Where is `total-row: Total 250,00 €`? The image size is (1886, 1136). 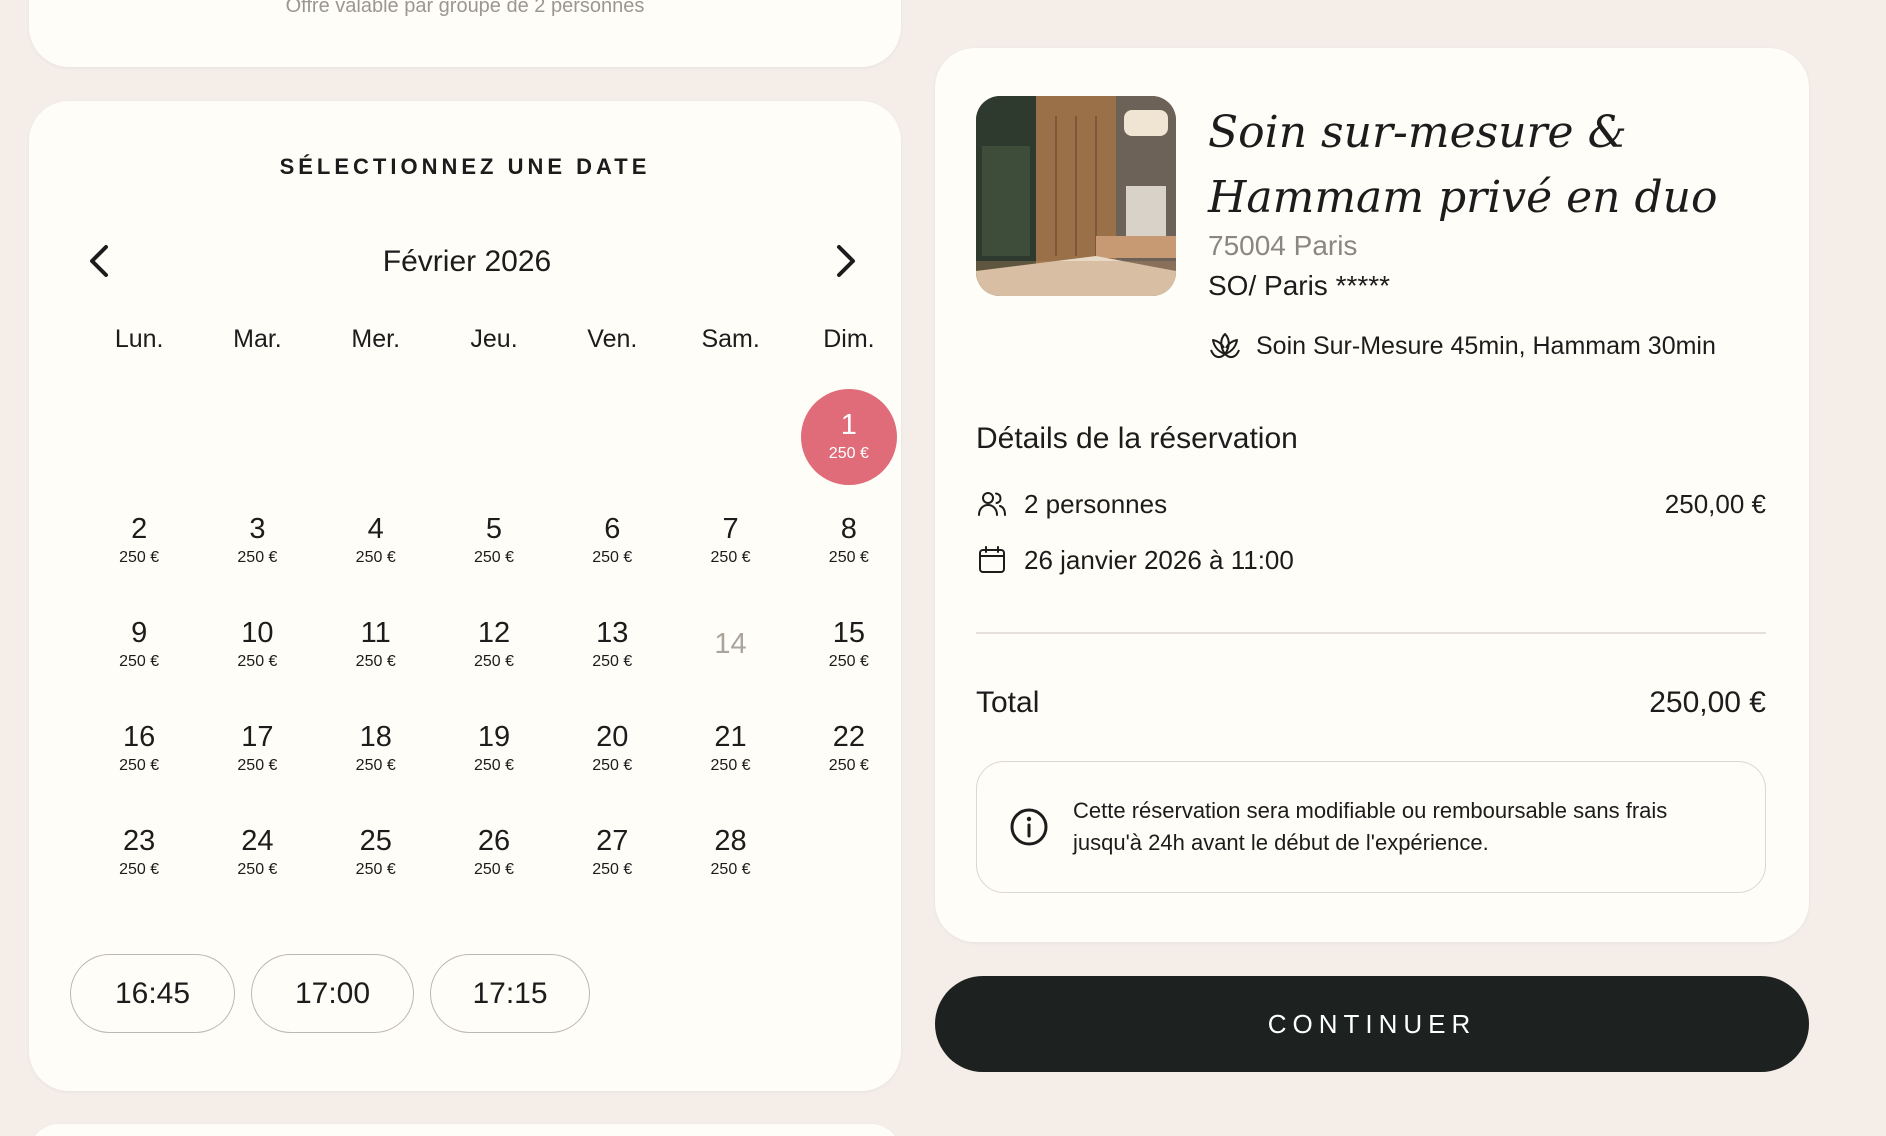
total-row: Total 250,00 € is located at coordinates (1371, 703).